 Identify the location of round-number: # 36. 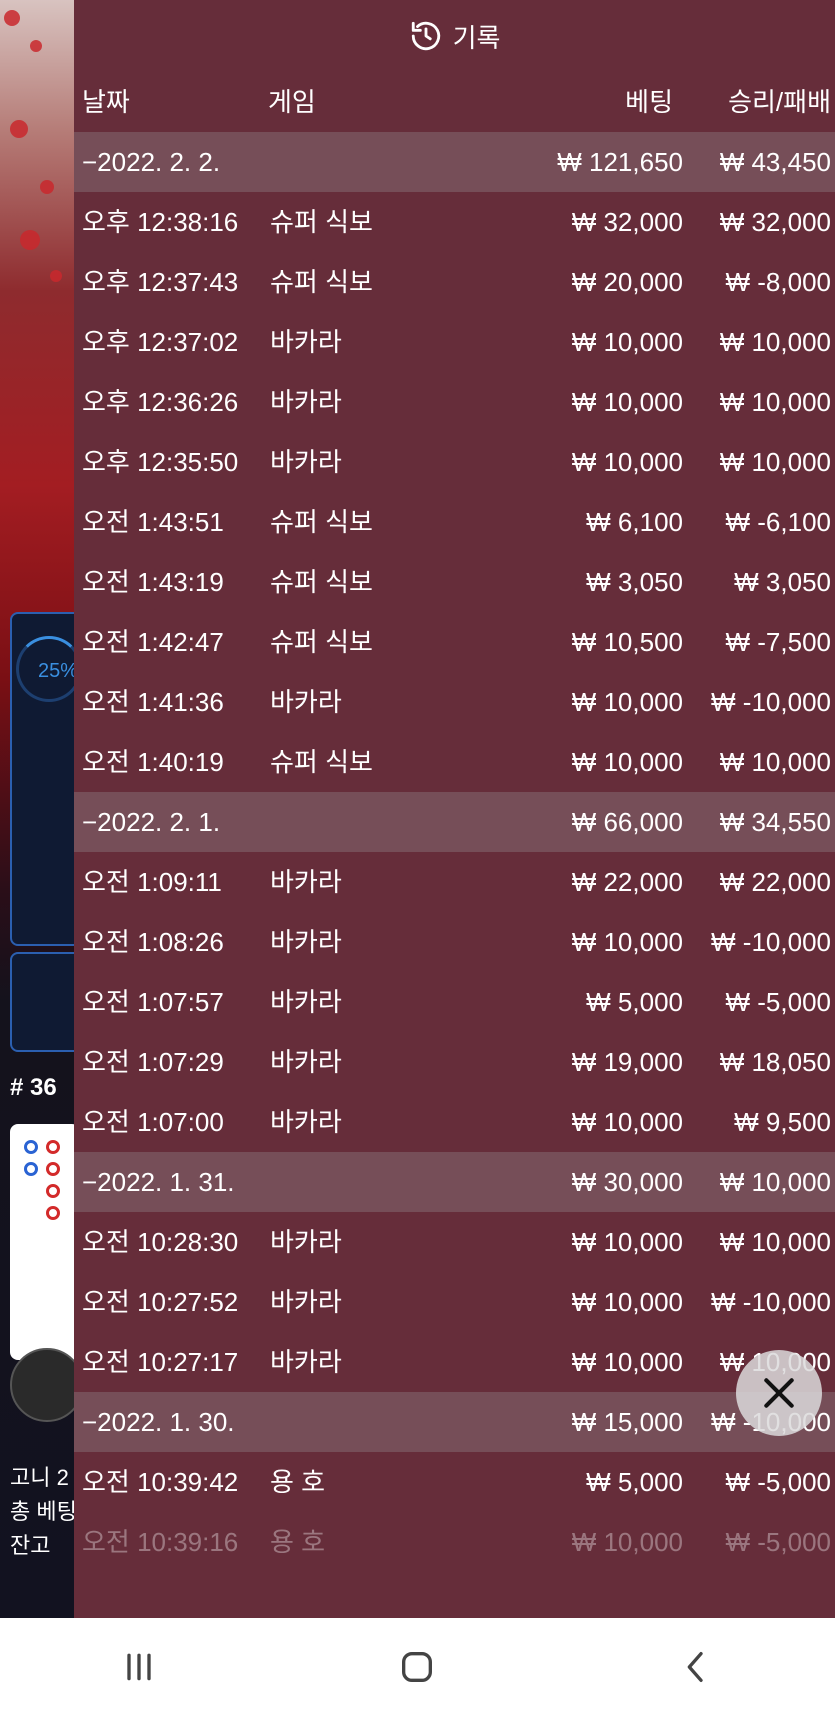
(33, 1087).